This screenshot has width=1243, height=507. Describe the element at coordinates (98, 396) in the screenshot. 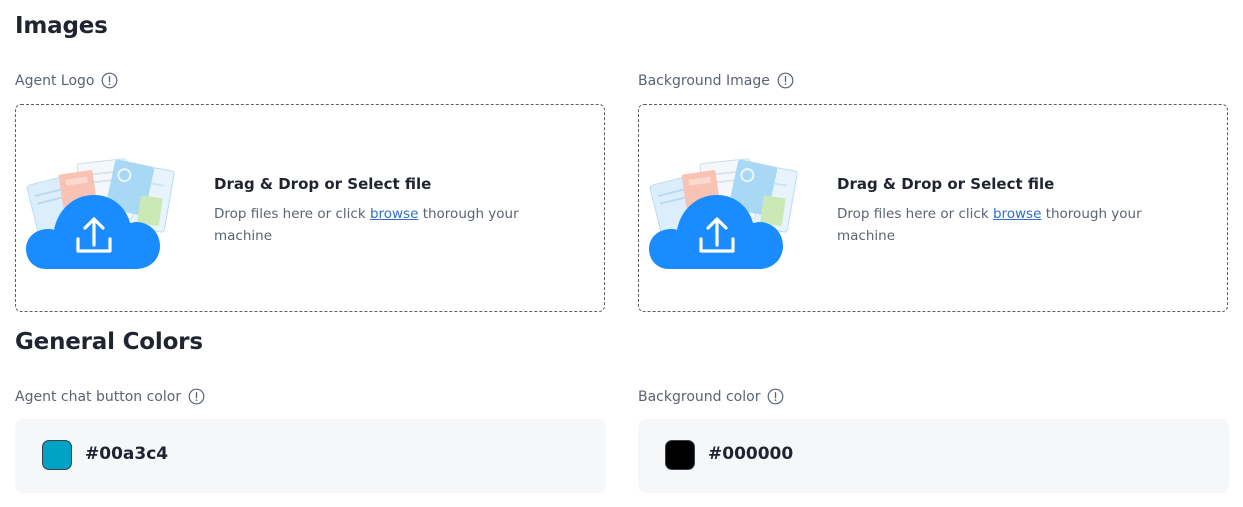

I see `agent-chat-button-color-label: Agent chat button color` at that location.